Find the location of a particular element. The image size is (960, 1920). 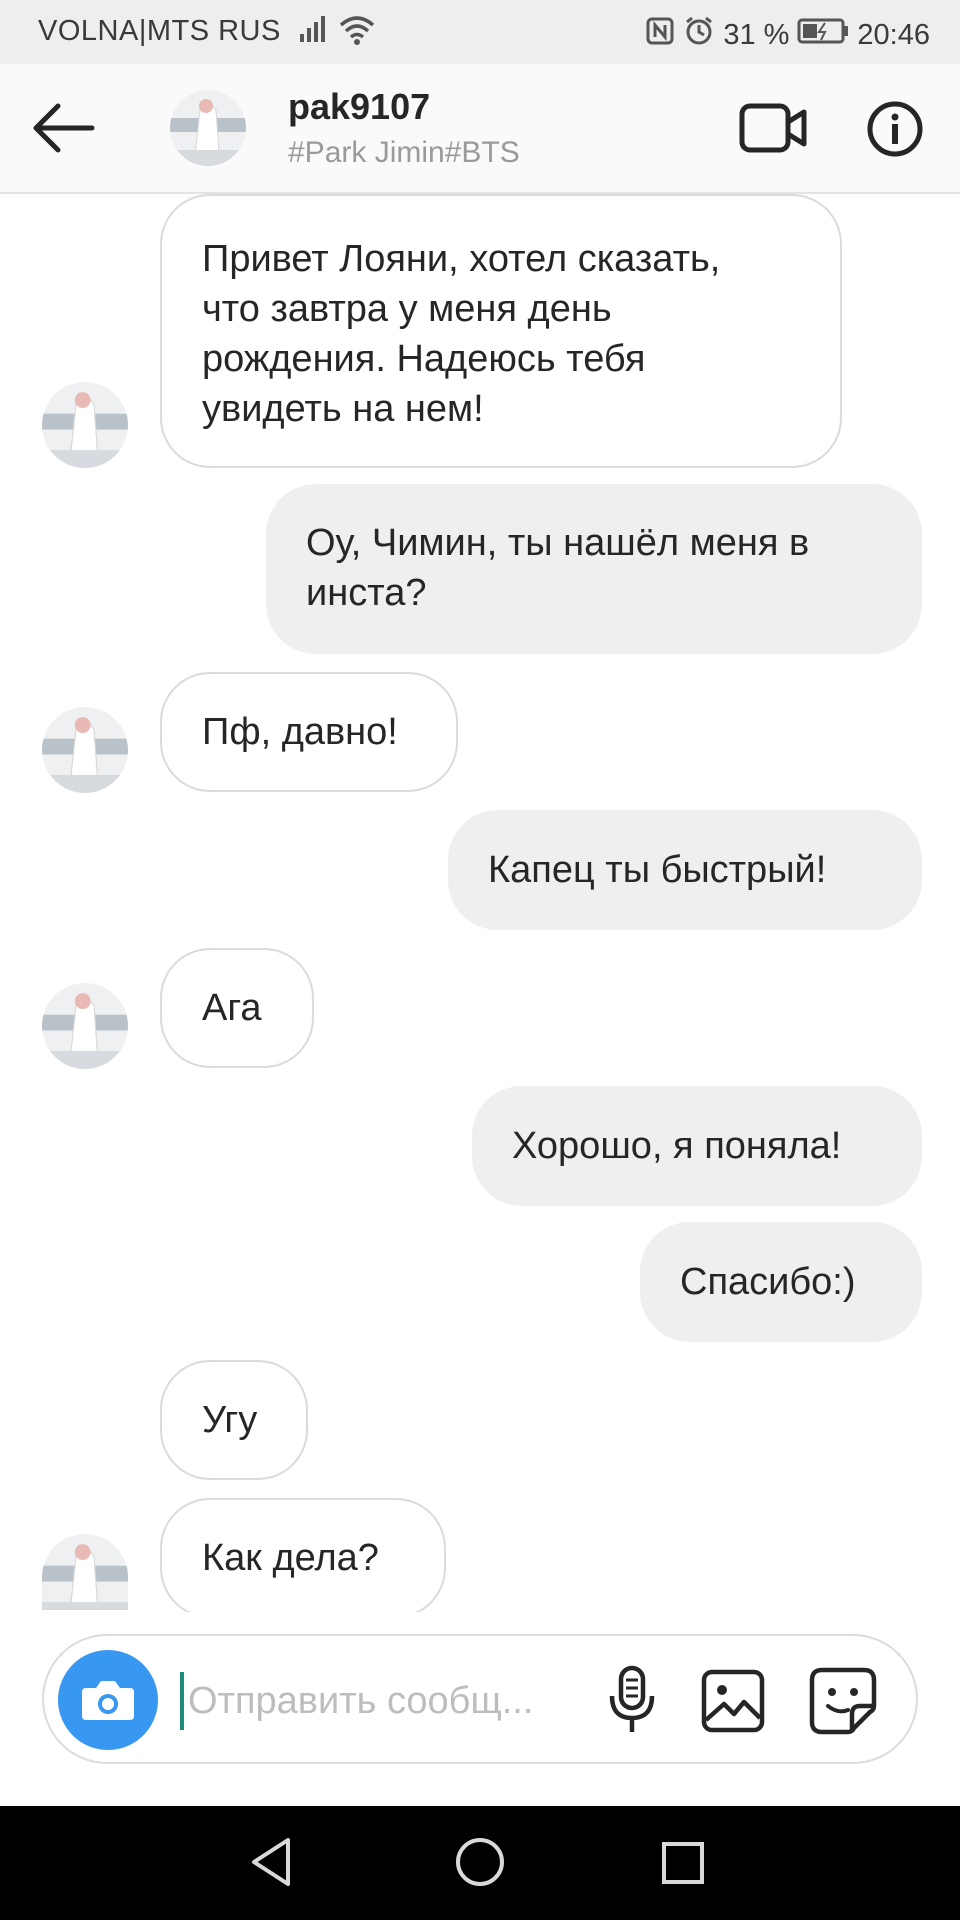

chat-subtitle: #Park Jimin#BTS is located at coordinates (404, 152).